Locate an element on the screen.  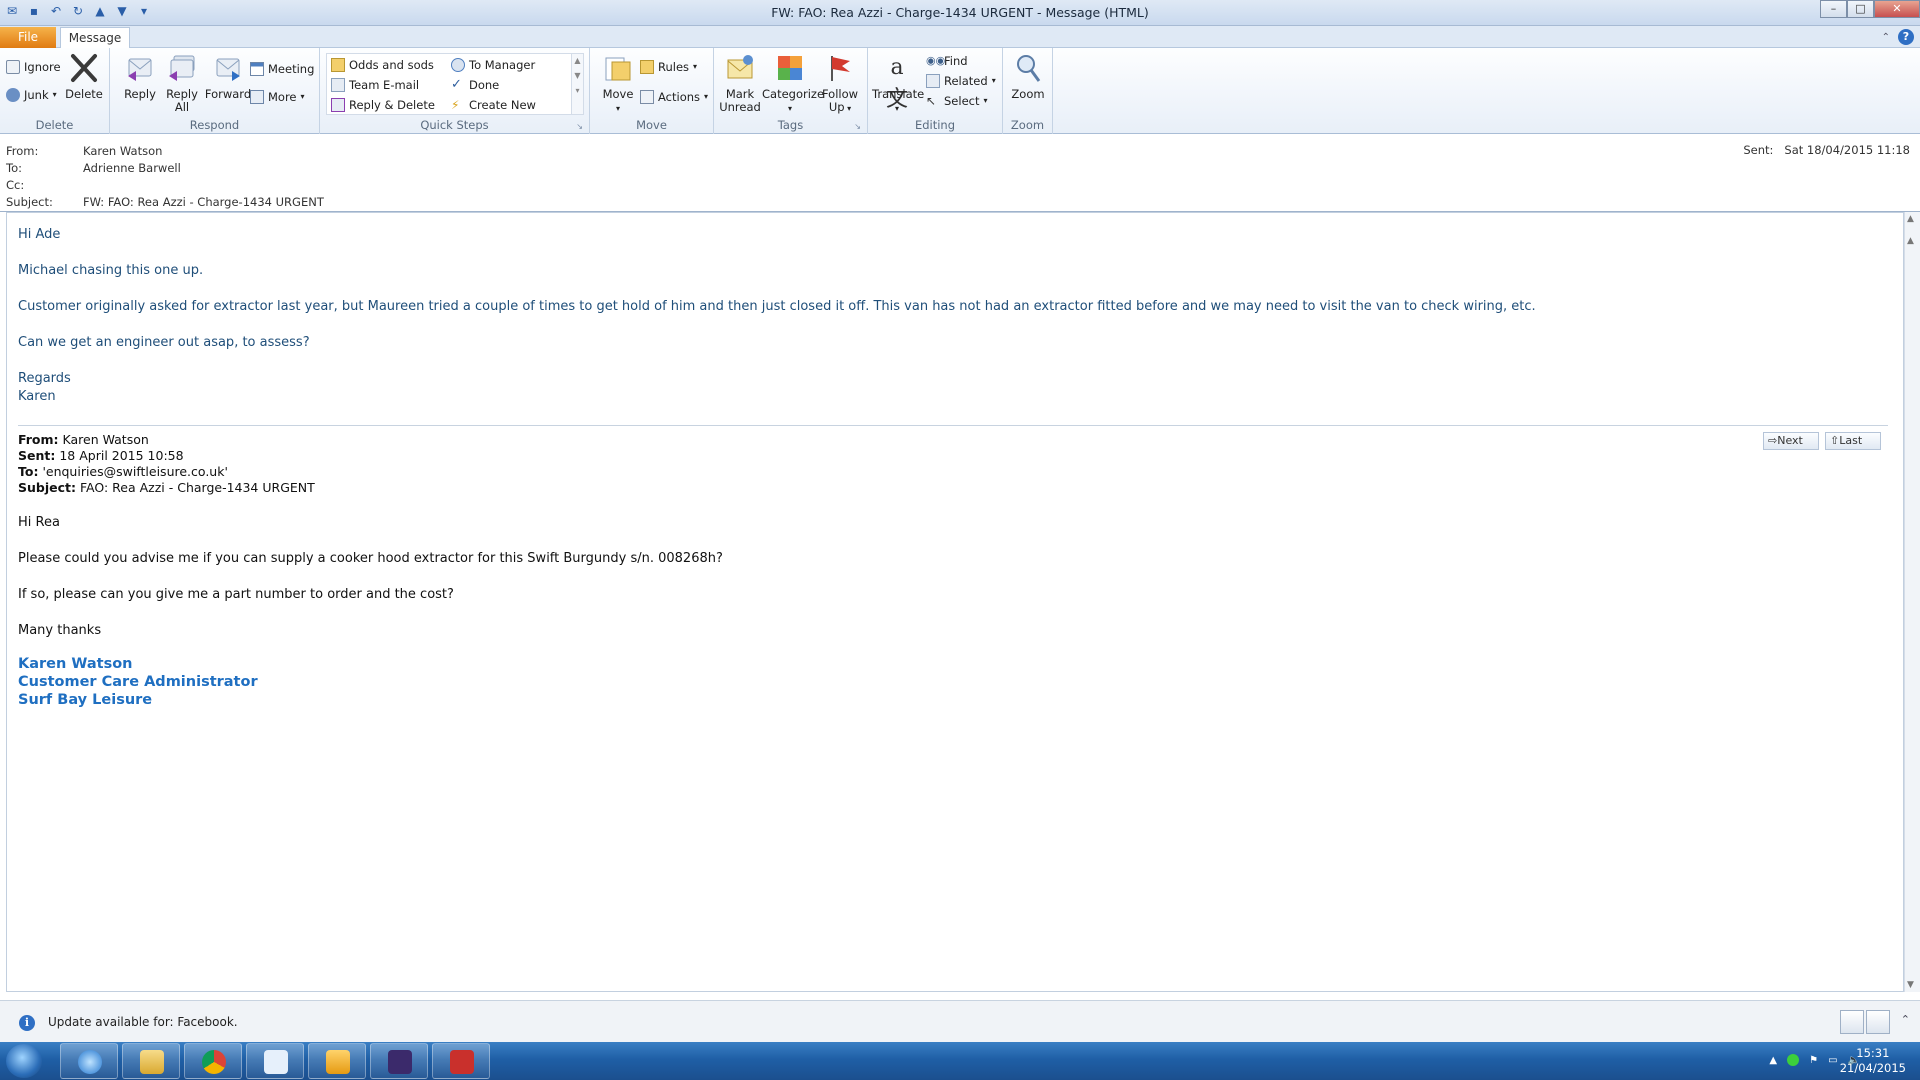
internet-explorer-icon is located at coordinates (90, 1062).